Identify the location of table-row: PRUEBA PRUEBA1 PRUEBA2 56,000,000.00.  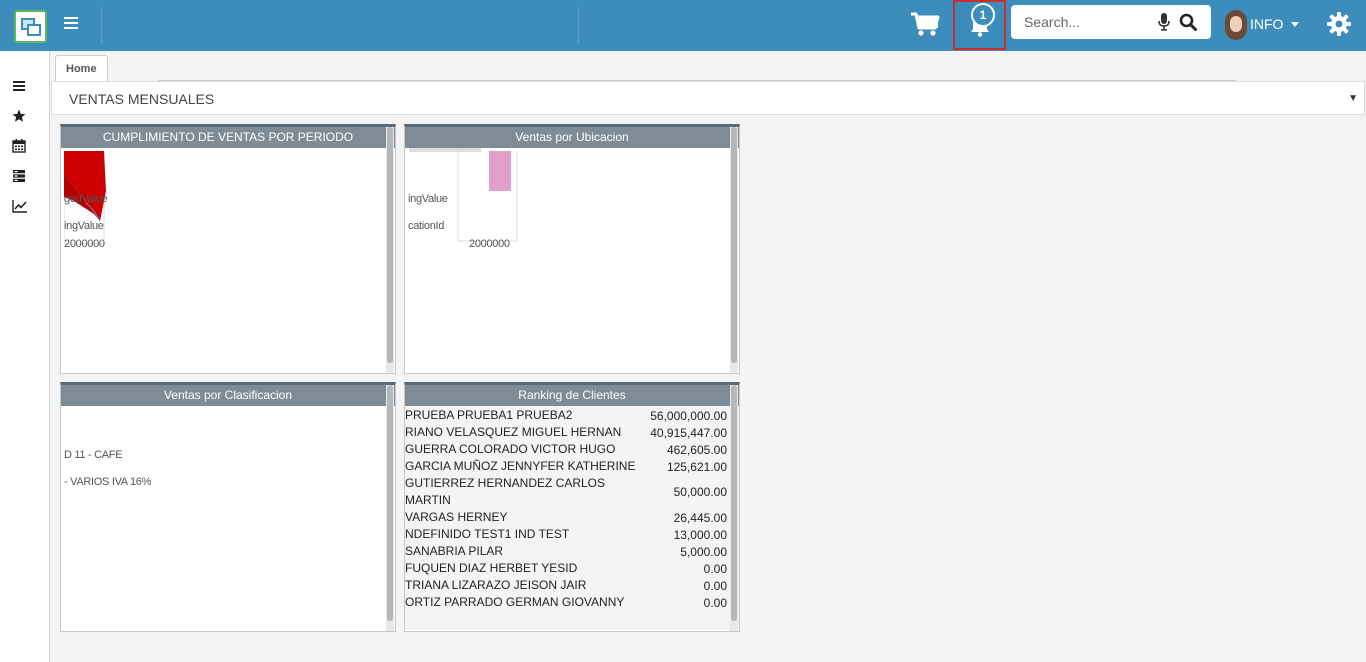
(567, 415).